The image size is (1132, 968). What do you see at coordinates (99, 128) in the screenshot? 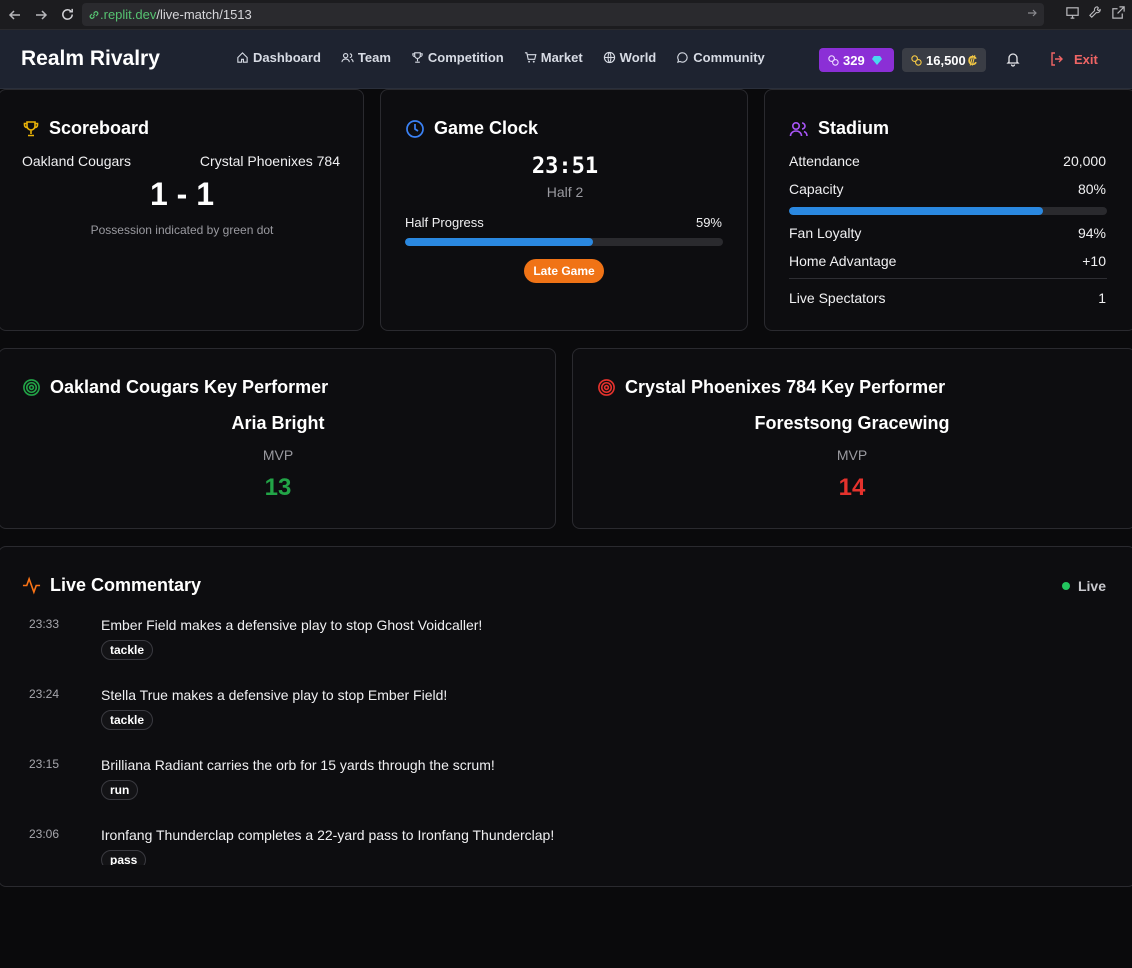
I see `scoreboard-title-text: Scoreboard` at bounding box center [99, 128].